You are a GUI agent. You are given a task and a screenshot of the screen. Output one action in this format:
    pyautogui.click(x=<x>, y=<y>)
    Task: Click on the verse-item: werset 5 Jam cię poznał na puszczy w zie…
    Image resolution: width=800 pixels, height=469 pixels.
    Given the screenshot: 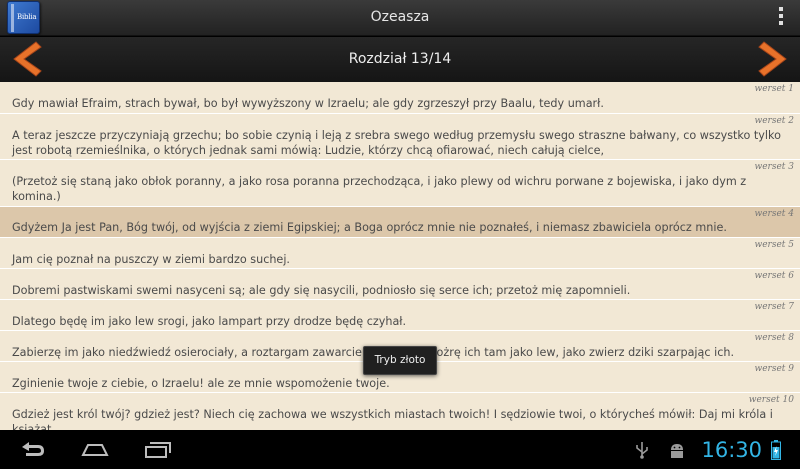 What is the action you would take?
    pyautogui.click(x=400, y=253)
    